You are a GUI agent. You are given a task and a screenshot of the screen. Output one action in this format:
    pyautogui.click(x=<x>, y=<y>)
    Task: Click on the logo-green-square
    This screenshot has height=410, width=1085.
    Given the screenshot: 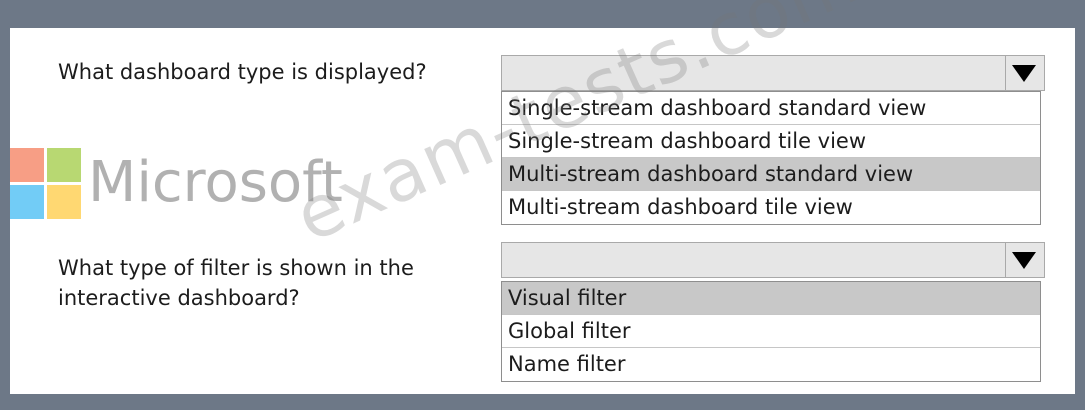 What is the action you would take?
    pyautogui.click(x=64, y=165)
    